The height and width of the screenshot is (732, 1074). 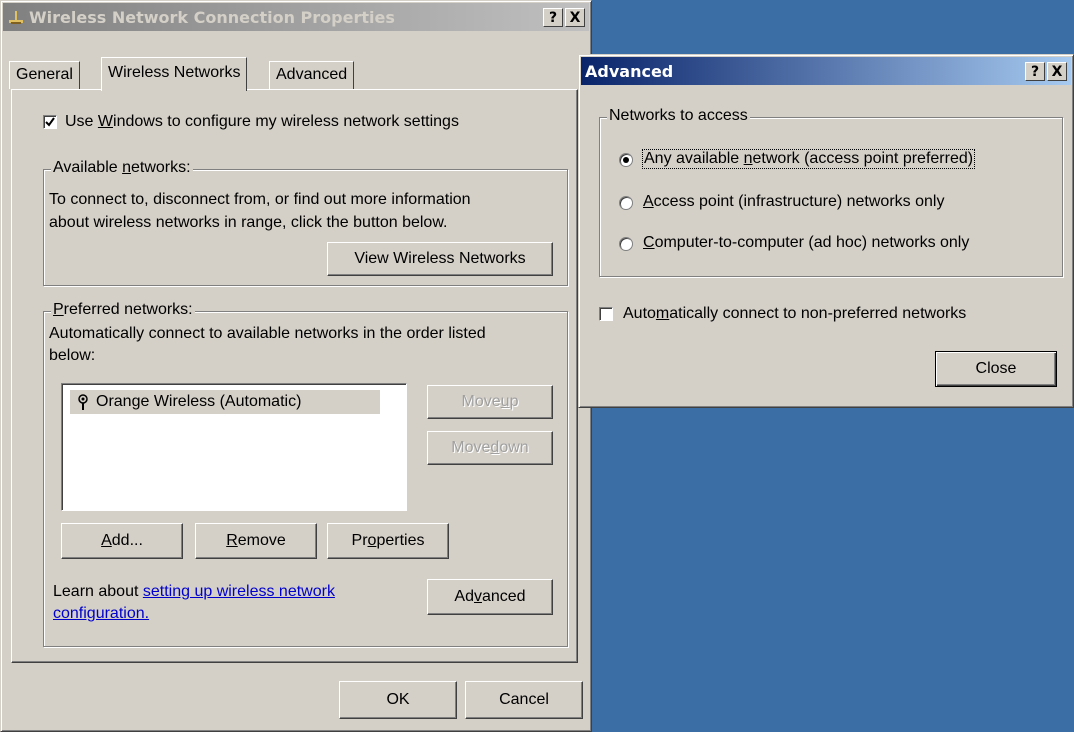 I want to click on checkmark-icon, so click(x=50, y=122).